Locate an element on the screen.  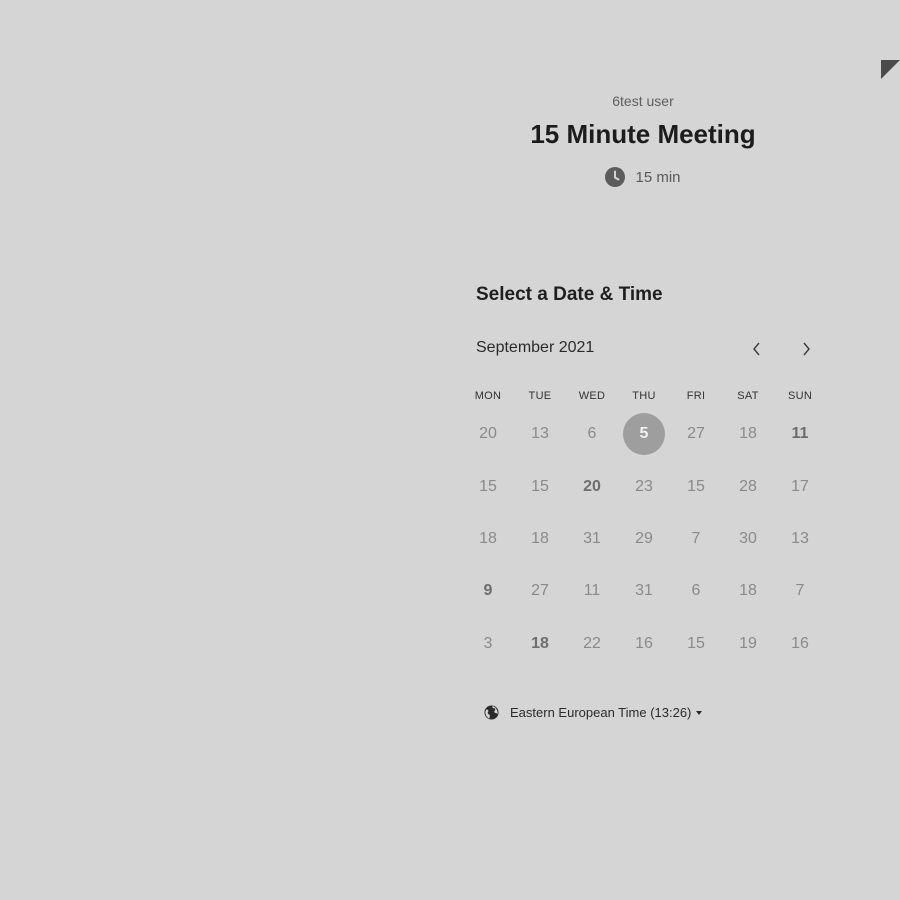
calendar-day-label: 9 is located at coordinates (488, 591).